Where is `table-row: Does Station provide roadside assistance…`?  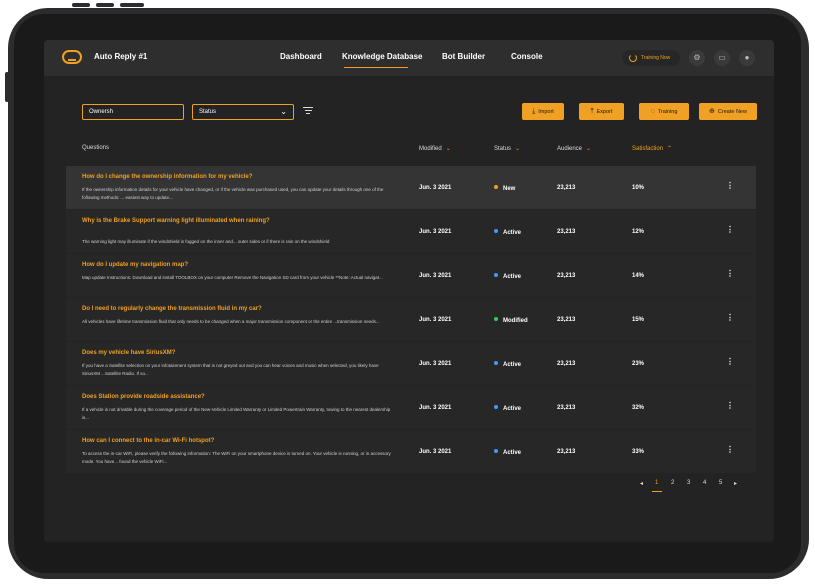
table-row: Does Station provide roadside assistance… is located at coordinates (411, 407).